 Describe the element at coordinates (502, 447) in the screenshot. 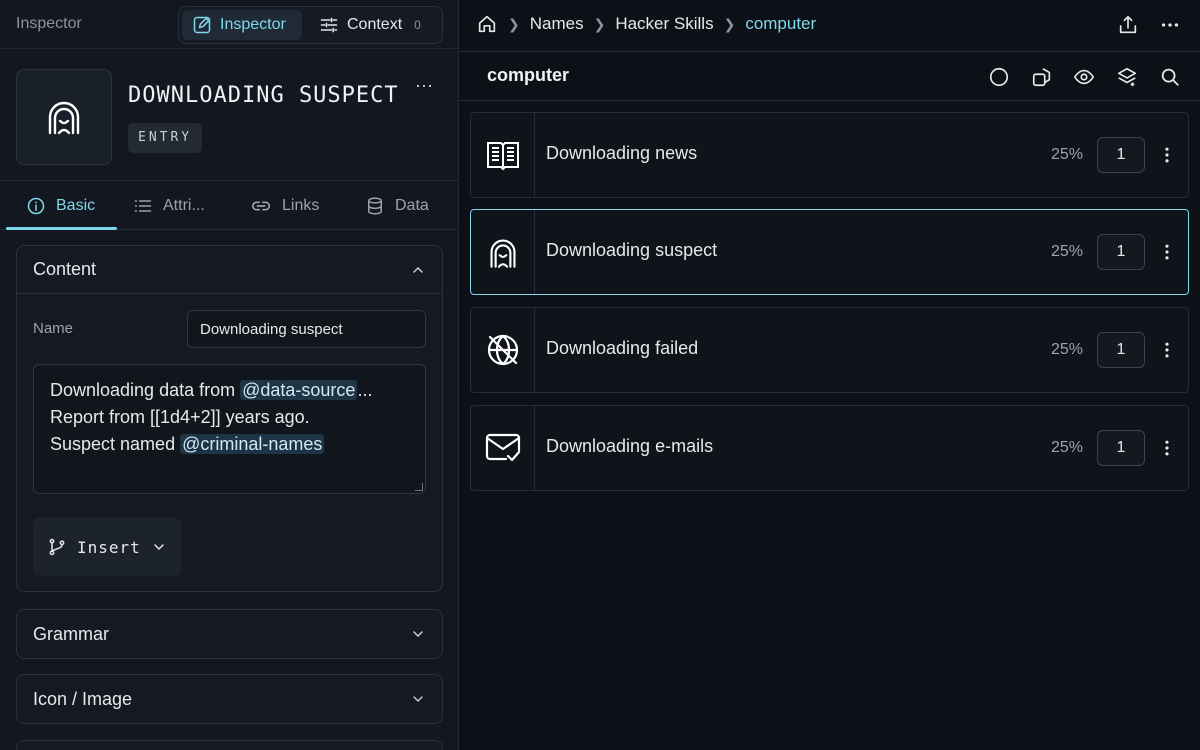

I see `mail-check-icon` at that location.